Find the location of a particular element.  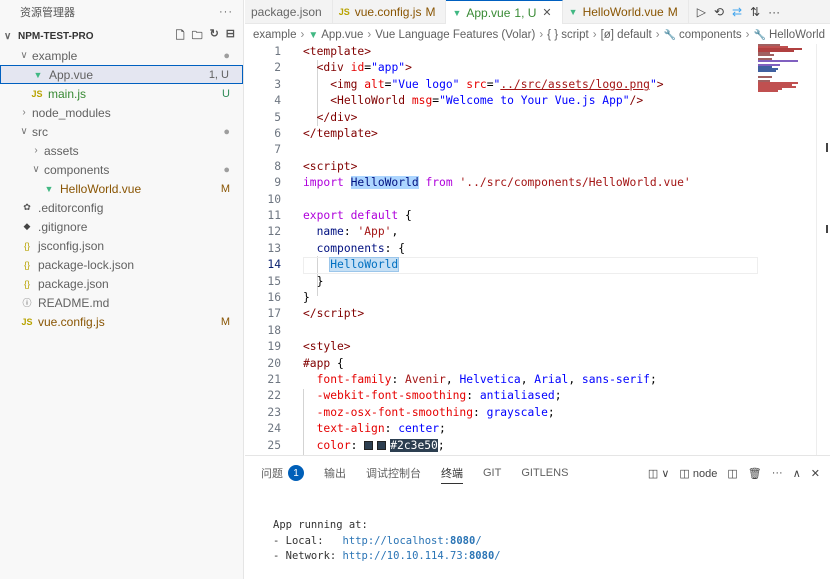

local-url-end: / is located at coordinates (478, 541).